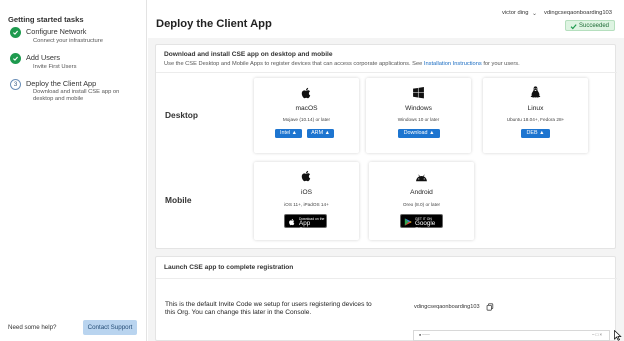 This screenshot has height=341, width=624. Describe the element at coordinates (306, 204) in the screenshot. I see `platform-requirement: iOS 11+, iPadOS 14+` at that location.